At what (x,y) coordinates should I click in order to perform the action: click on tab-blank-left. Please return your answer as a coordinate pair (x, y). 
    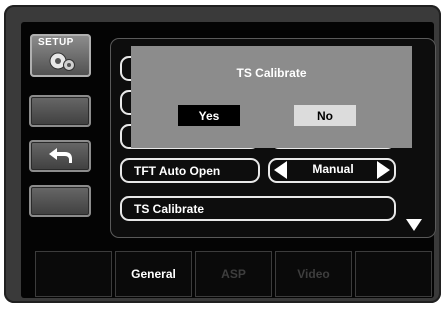
    Looking at the image, I should click on (73, 274).